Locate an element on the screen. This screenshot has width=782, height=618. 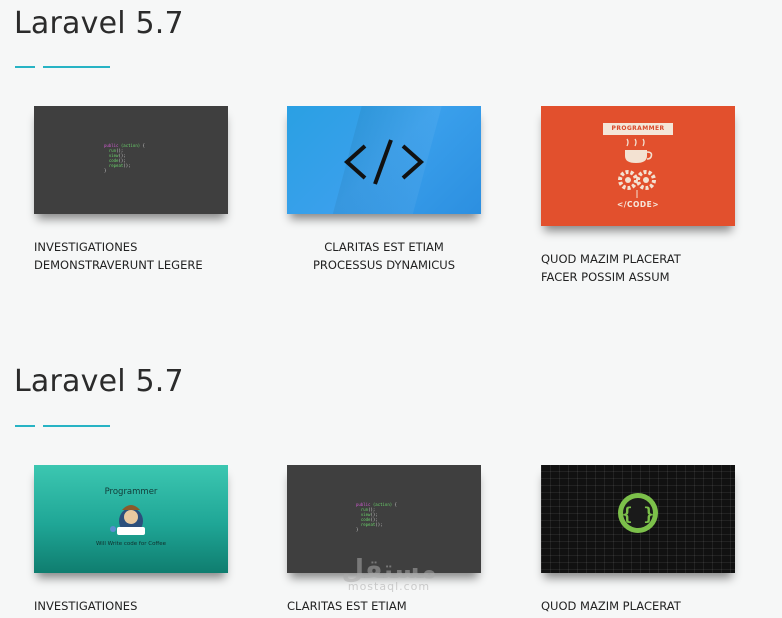
curly-braces-icon: { } is located at coordinates (638, 513).